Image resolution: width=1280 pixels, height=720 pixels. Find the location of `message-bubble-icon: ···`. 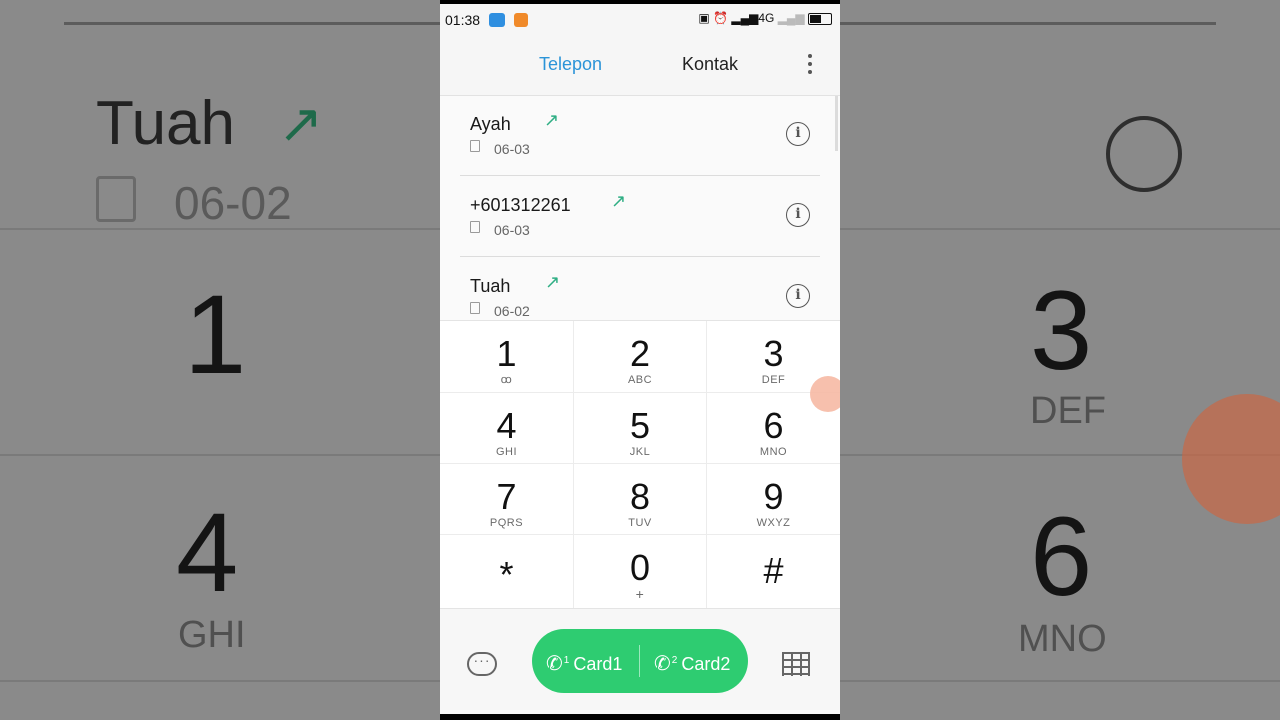

message-bubble-icon: ··· is located at coordinates (482, 664).